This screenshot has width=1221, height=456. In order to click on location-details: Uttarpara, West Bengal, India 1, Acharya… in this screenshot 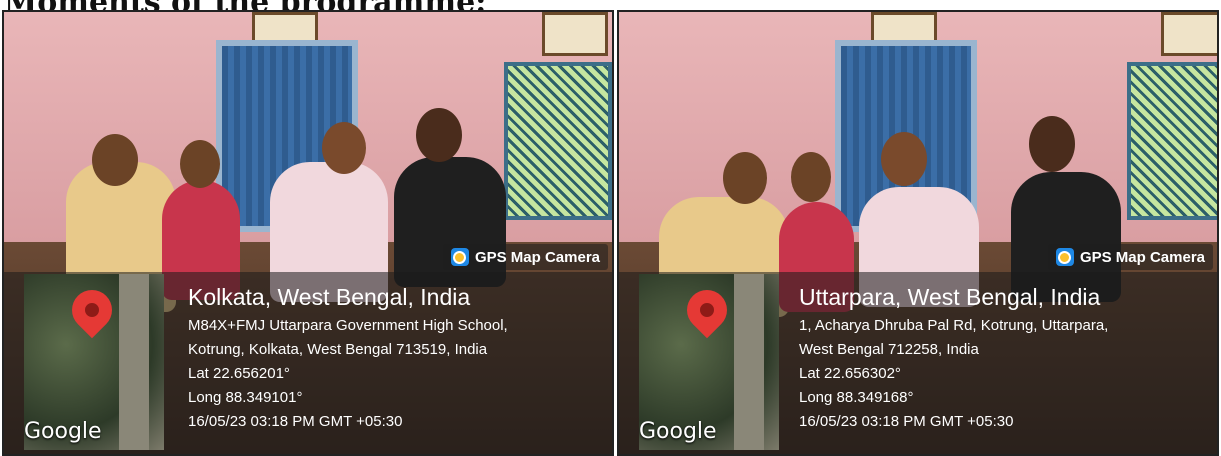, I will do `click(953, 358)`.